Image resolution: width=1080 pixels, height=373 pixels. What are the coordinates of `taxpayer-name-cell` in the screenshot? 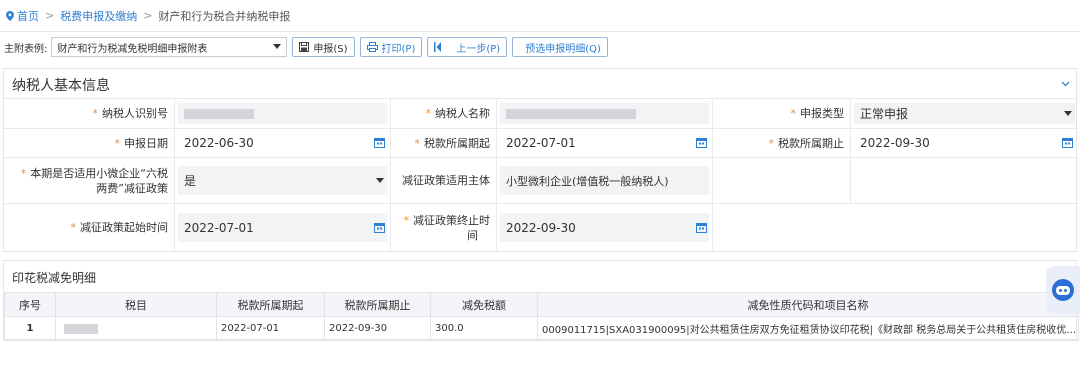 It's located at (605, 113).